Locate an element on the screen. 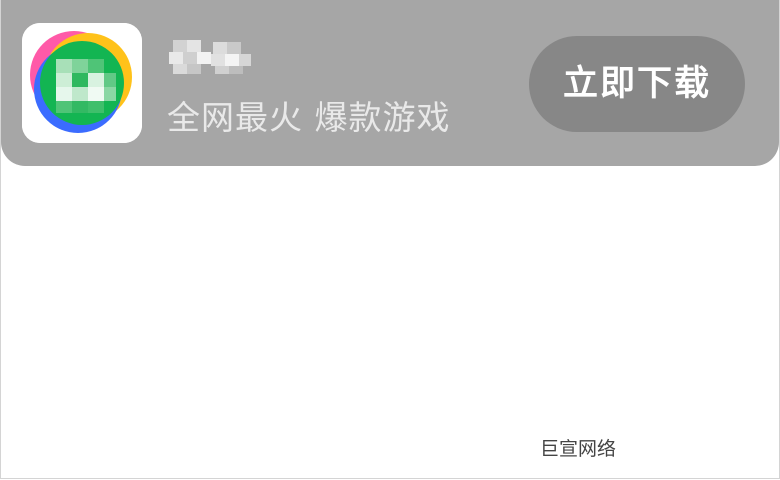  app-logo-graphic is located at coordinates (82, 83).